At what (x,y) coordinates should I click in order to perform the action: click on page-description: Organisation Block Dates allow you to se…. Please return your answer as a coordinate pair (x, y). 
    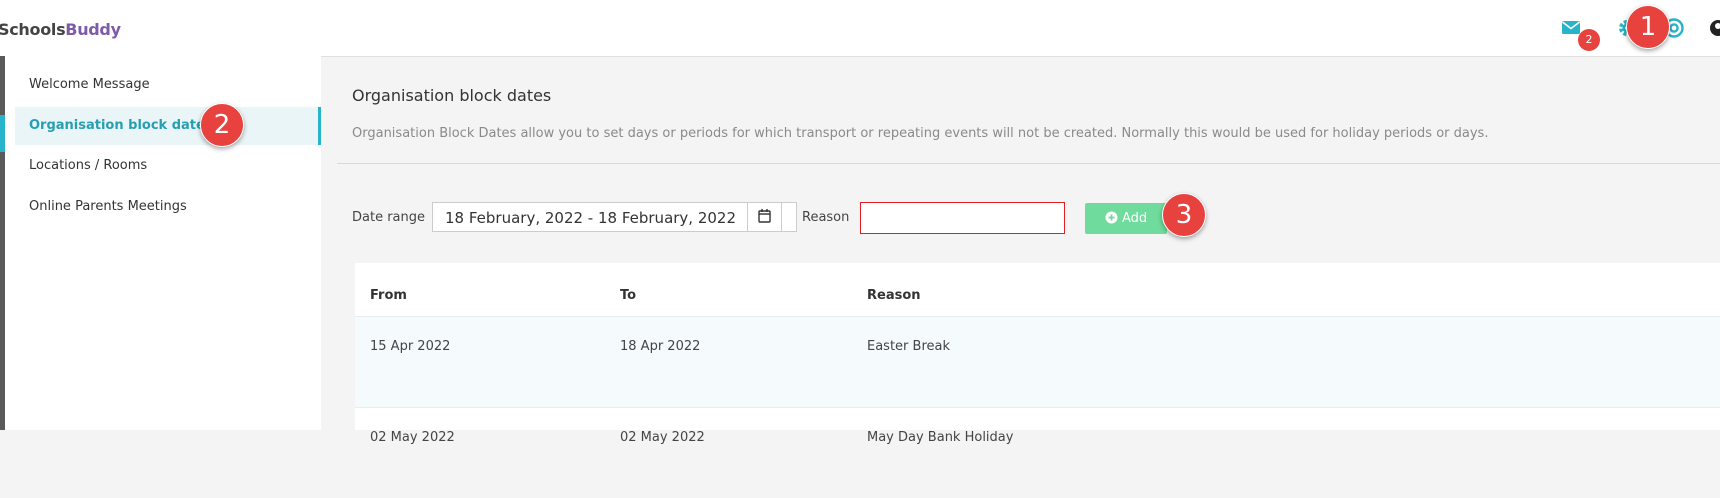
    Looking at the image, I should click on (920, 133).